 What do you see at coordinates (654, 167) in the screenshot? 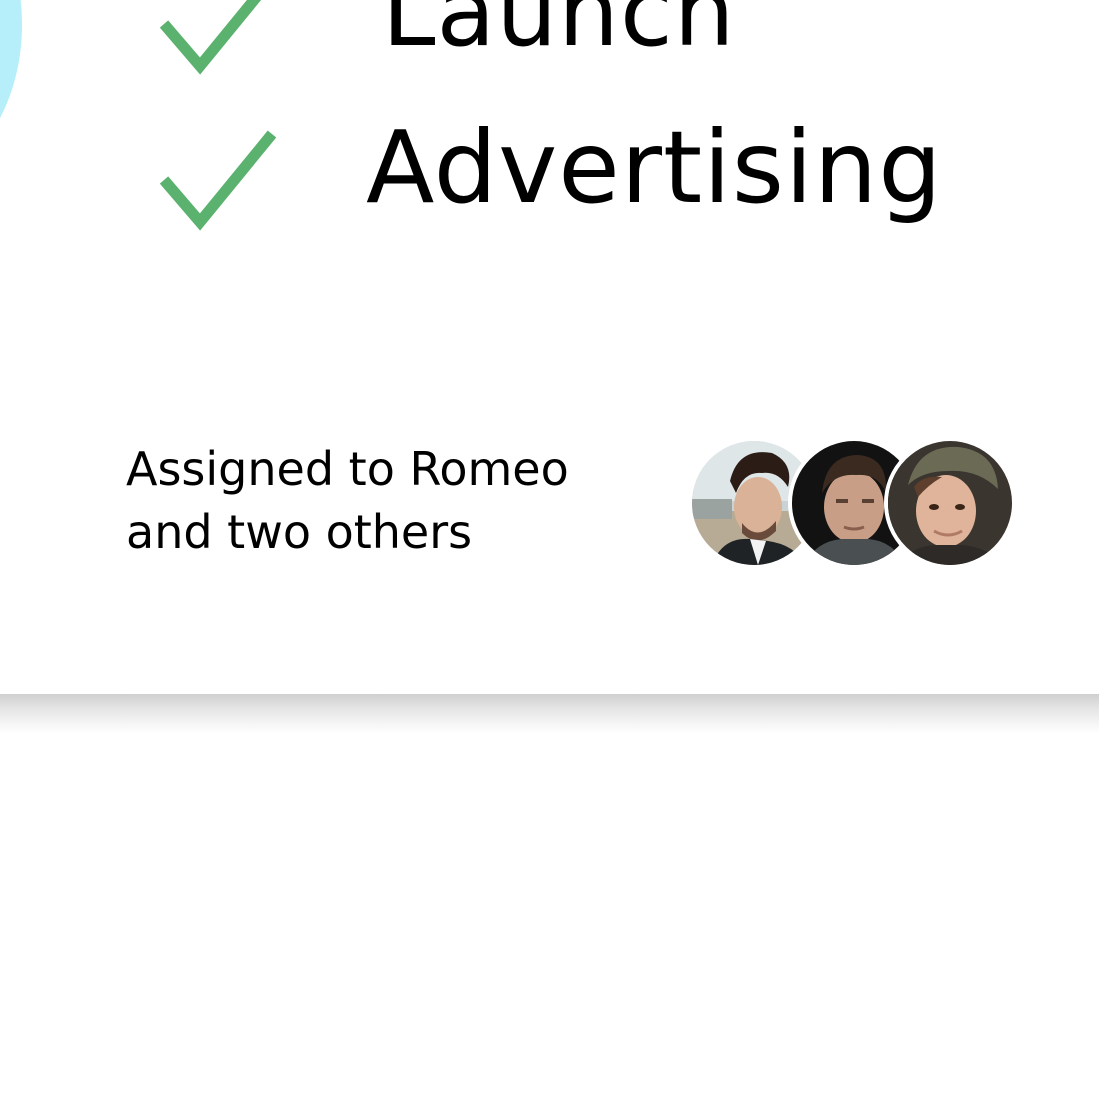
I see `task-label: Advertising` at bounding box center [654, 167].